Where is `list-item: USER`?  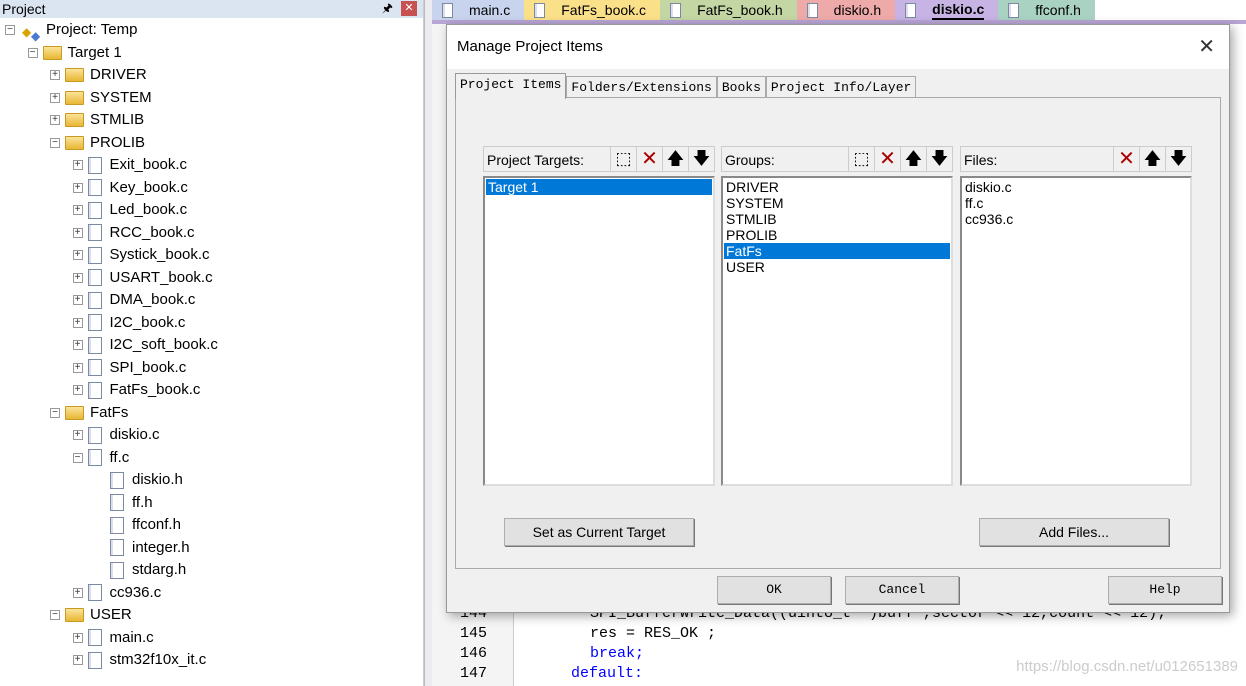 list-item: USER is located at coordinates (837, 267).